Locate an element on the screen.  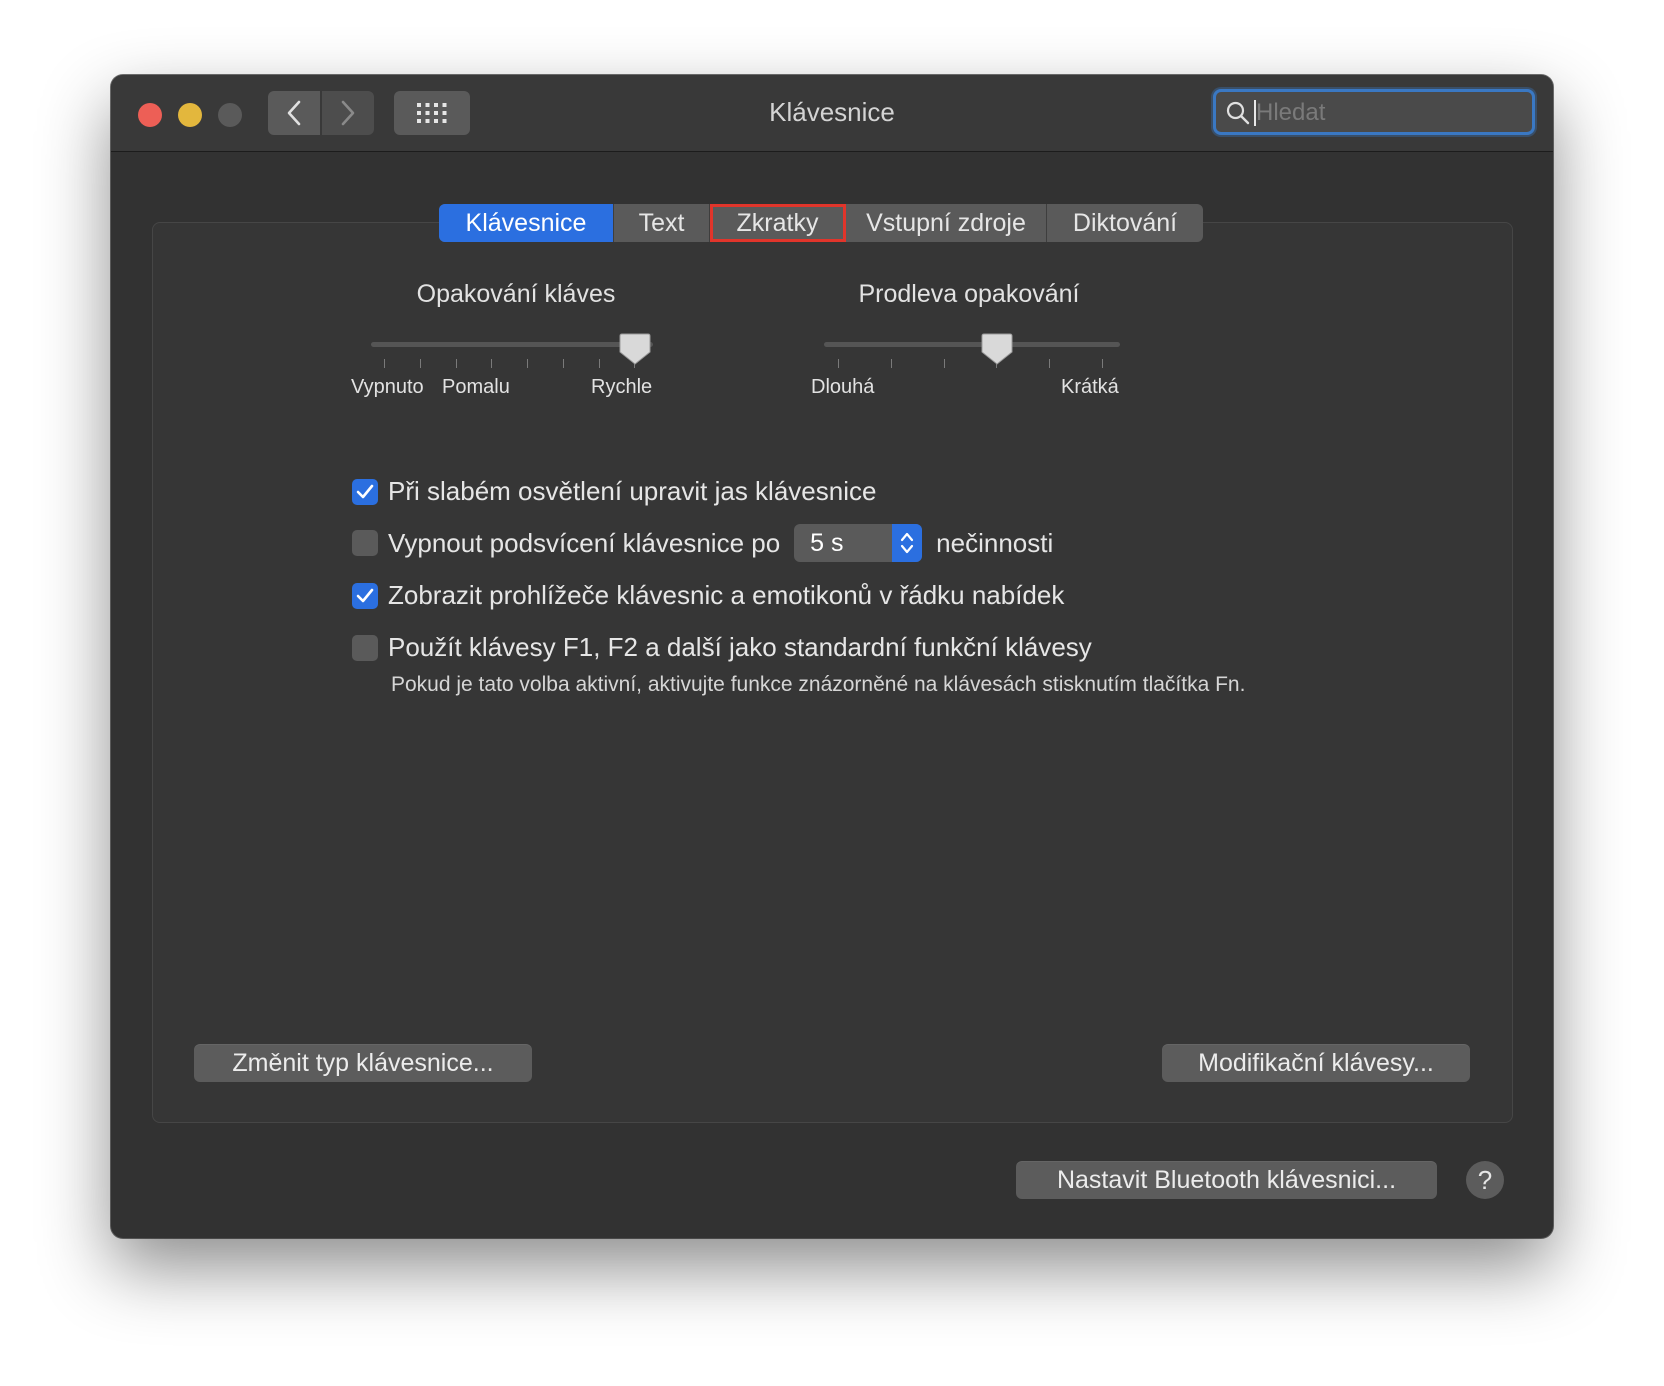
stepper-arrows is located at coordinates (907, 543).